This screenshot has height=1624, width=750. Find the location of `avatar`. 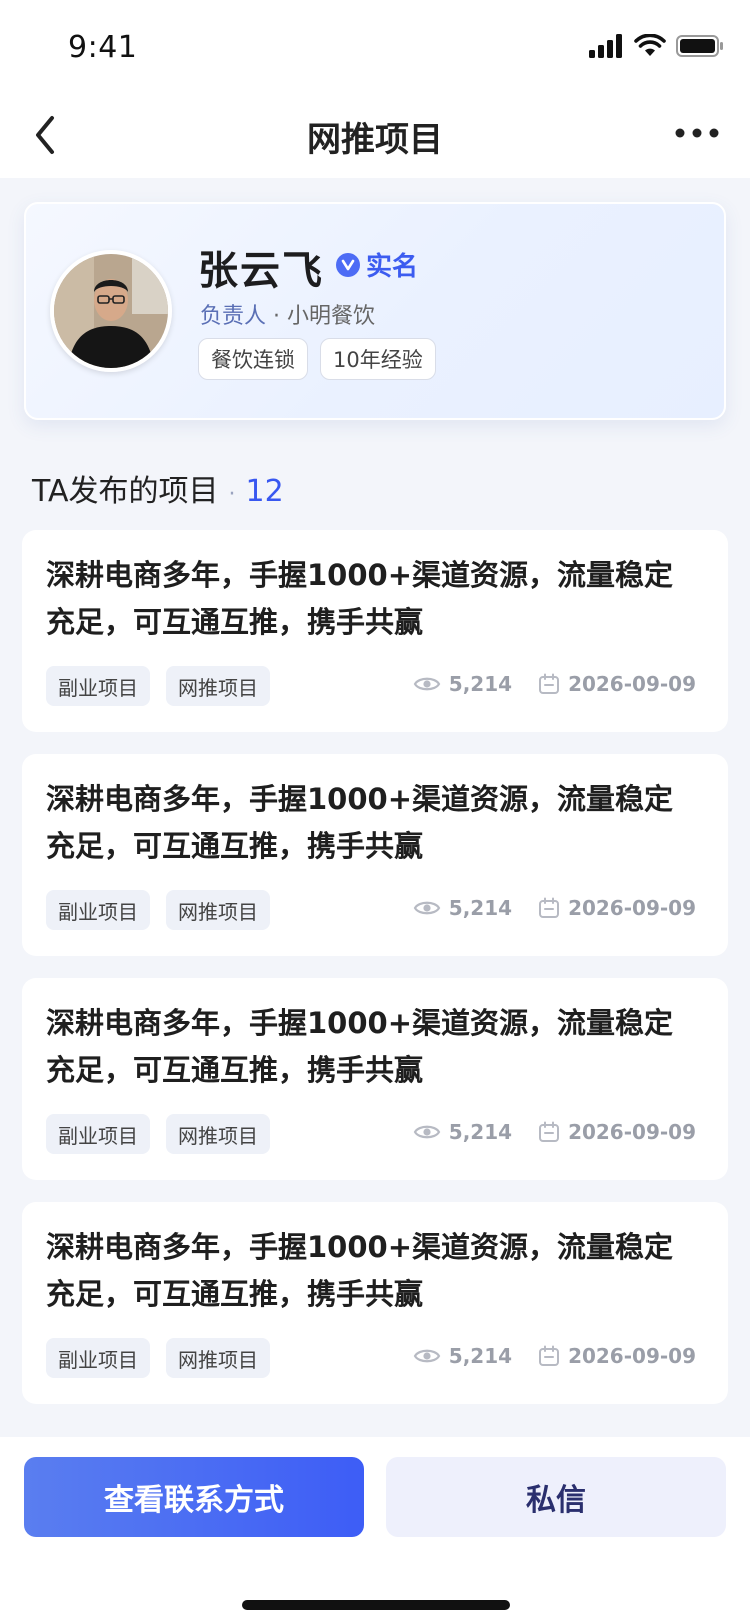

avatar is located at coordinates (111, 311).